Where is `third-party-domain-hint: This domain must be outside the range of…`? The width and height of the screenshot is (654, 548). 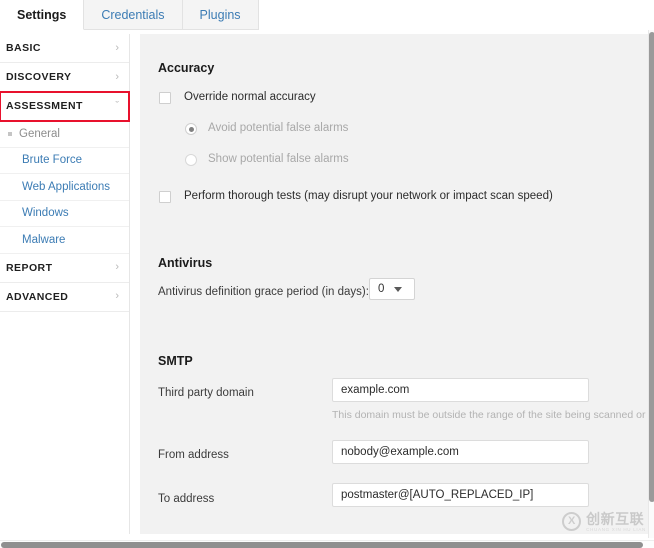 third-party-domain-hint: This domain must be outside the range of… is located at coordinates (490, 415).